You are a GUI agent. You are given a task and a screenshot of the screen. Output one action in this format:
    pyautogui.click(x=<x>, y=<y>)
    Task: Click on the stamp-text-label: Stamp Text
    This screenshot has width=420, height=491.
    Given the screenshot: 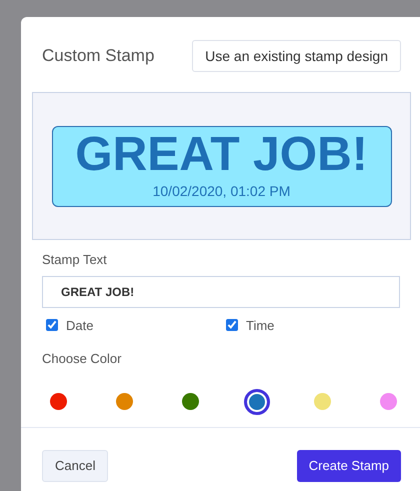 What is the action you would take?
    pyautogui.click(x=75, y=260)
    